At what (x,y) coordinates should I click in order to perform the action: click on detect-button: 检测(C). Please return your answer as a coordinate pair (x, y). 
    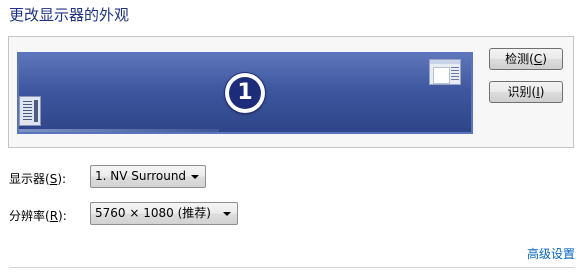
    Looking at the image, I should click on (526, 59).